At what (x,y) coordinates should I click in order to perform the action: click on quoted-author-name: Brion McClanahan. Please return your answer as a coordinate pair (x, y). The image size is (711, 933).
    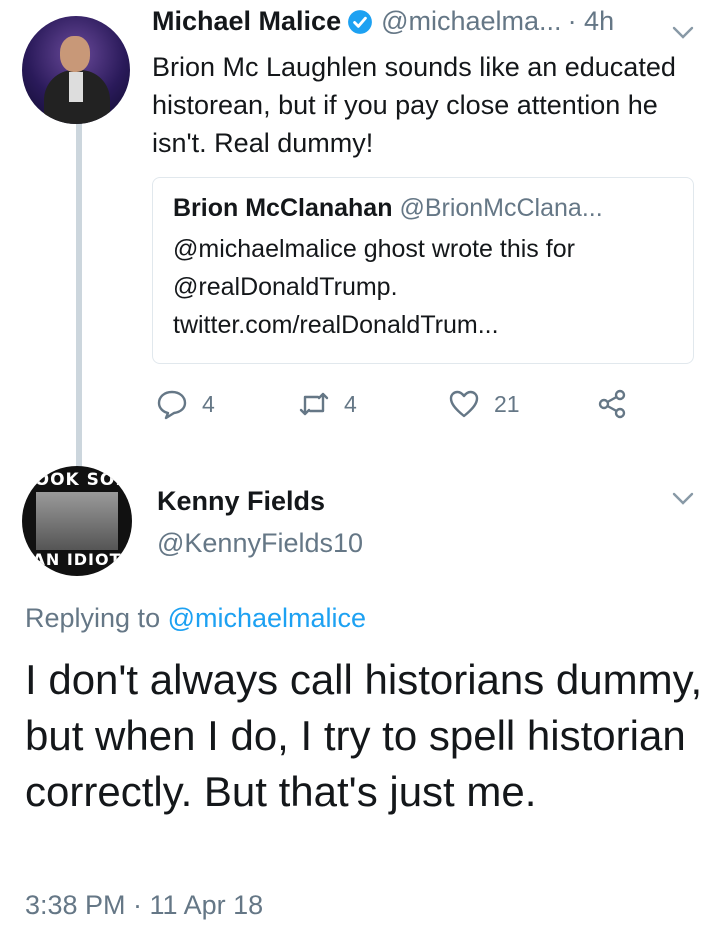
    Looking at the image, I should click on (283, 208).